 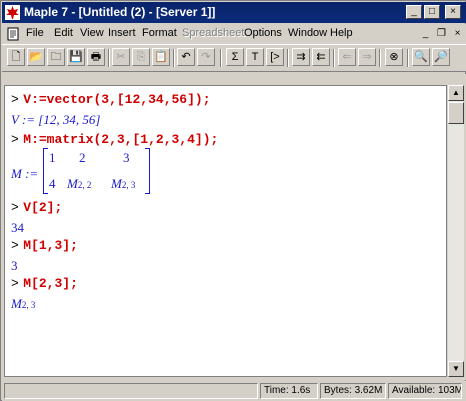 I want to click on input-line-1: > V:=vector(3,[12,34,56]);, so click(x=111, y=99).